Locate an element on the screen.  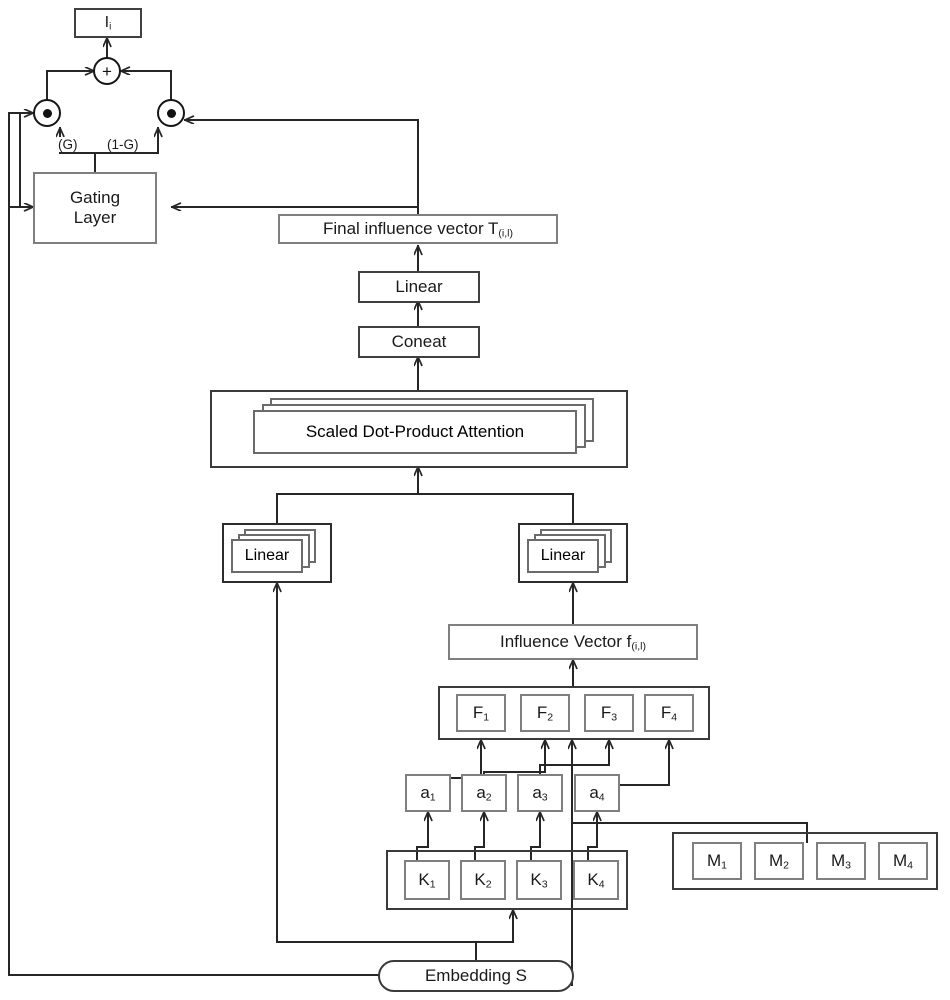
k-box-2-label: K2 is located at coordinates (483, 880).